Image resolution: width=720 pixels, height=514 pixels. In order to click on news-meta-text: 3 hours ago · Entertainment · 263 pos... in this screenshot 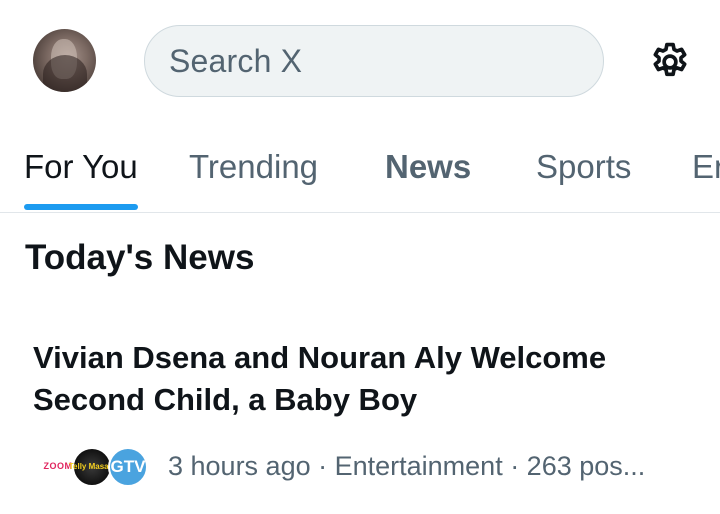, I will do `click(407, 465)`.